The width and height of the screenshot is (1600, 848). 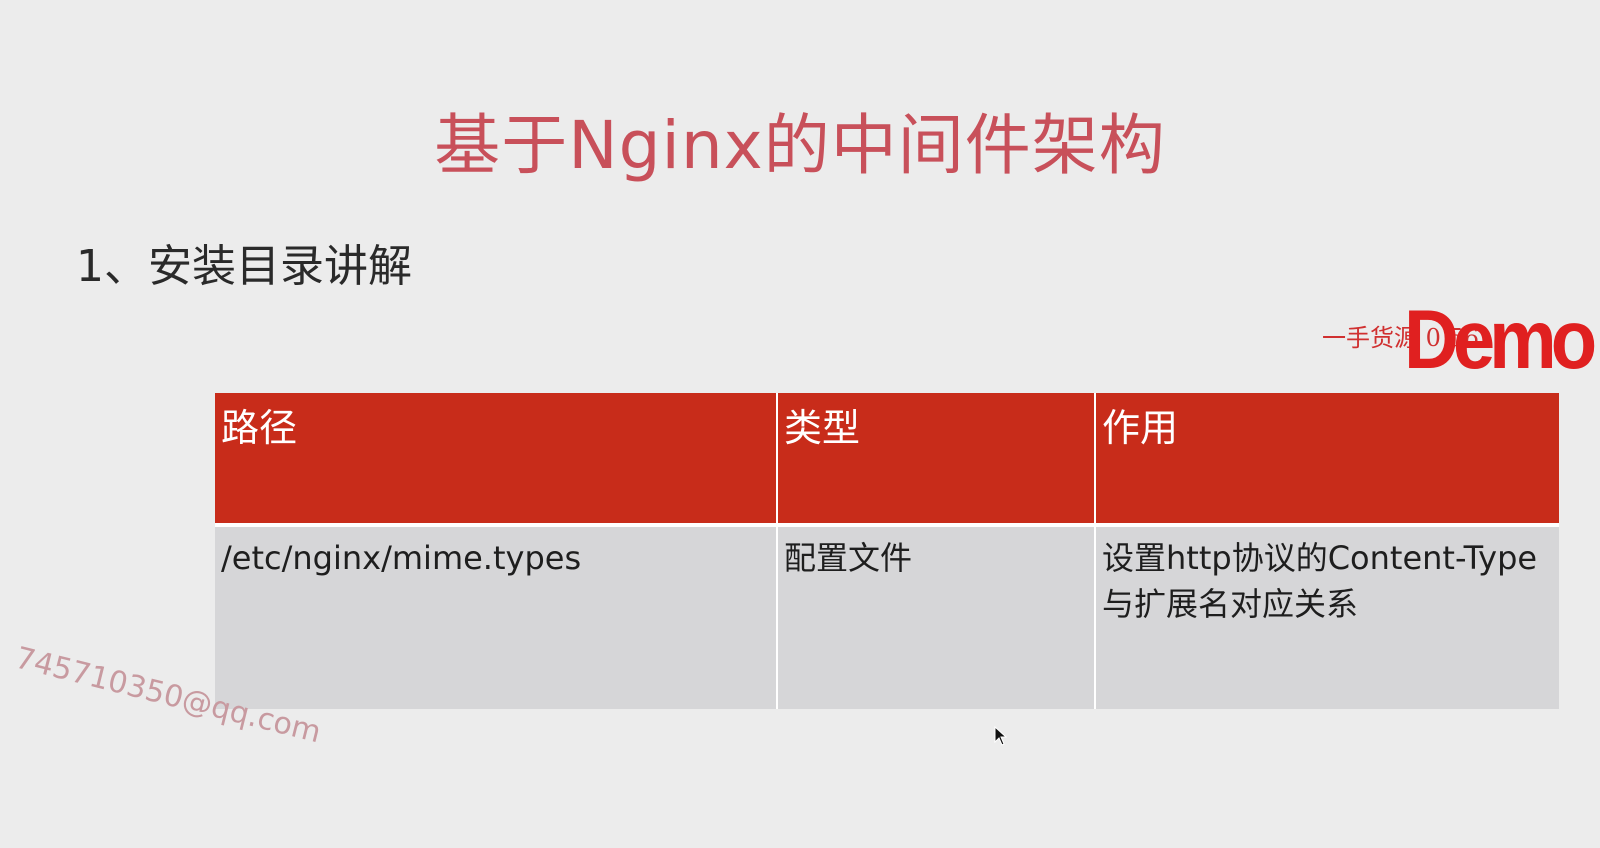 I want to click on header-type: 类型, so click(x=936, y=459).